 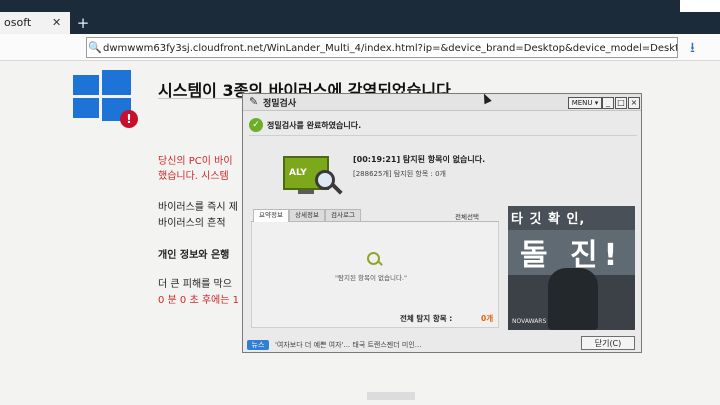 I want to click on dialog-title: 정밀검사, so click(x=280, y=104).